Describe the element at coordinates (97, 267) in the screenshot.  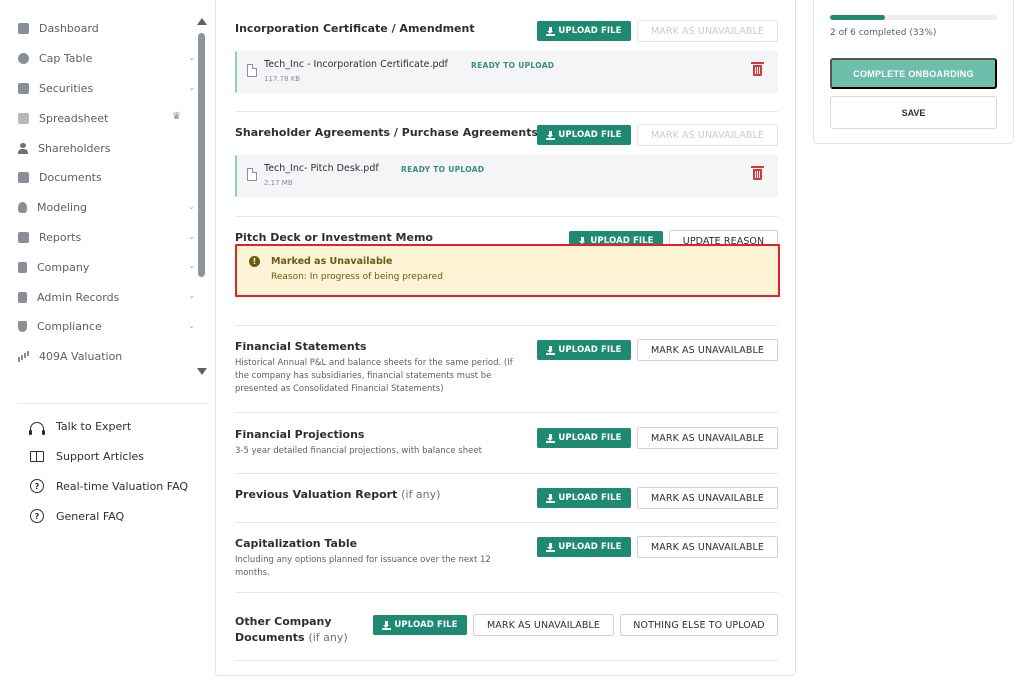
I see `sidebar-item-company: Company ⌄` at that location.